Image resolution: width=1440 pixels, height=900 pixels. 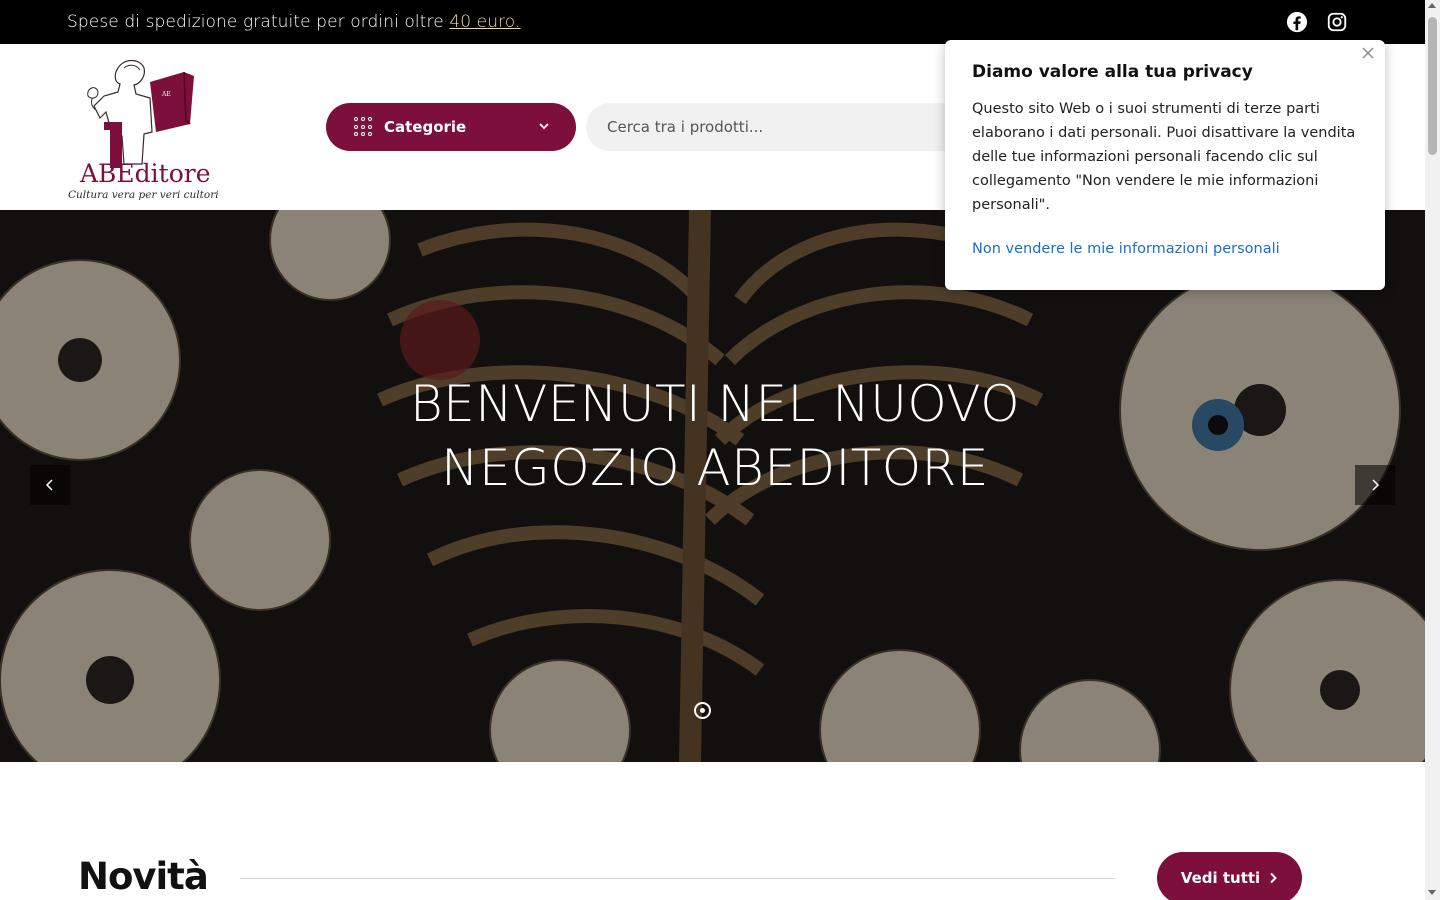 What do you see at coordinates (1432, 5) in the screenshot?
I see `scroll-up-arrow` at bounding box center [1432, 5].